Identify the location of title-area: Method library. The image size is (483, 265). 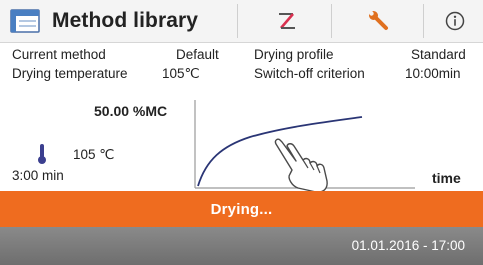
(104, 21).